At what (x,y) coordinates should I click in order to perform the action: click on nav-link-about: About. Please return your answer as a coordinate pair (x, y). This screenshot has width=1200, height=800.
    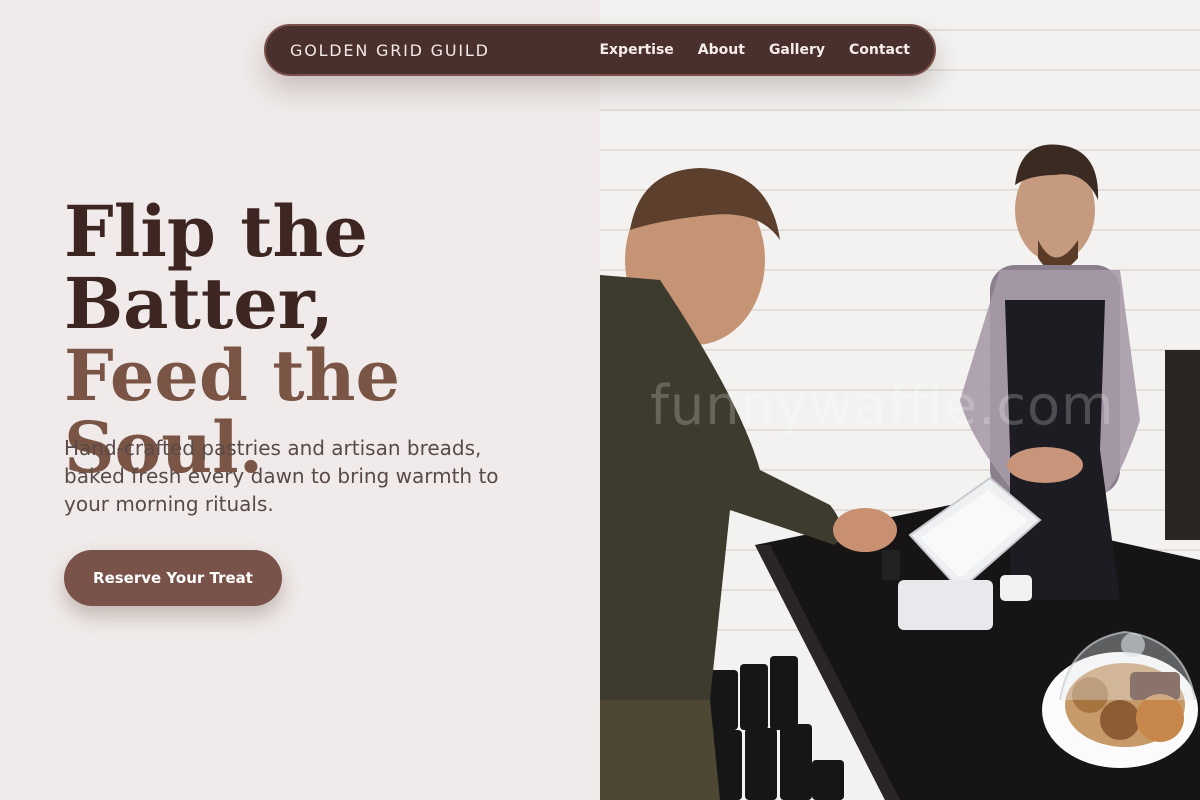
    Looking at the image, I should click on (721, 50).